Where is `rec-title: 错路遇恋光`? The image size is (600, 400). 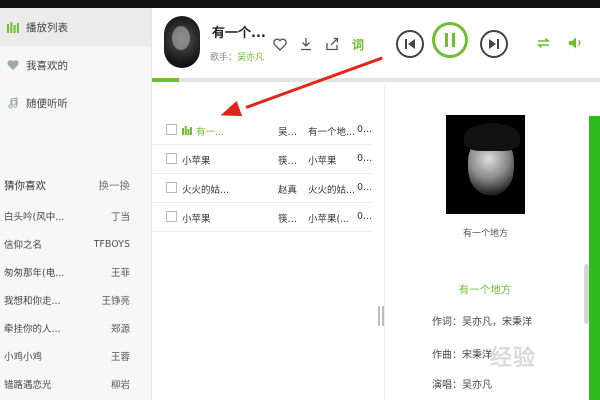
rec-title: 错路遇恋光 is located at coordinates (28, 385).